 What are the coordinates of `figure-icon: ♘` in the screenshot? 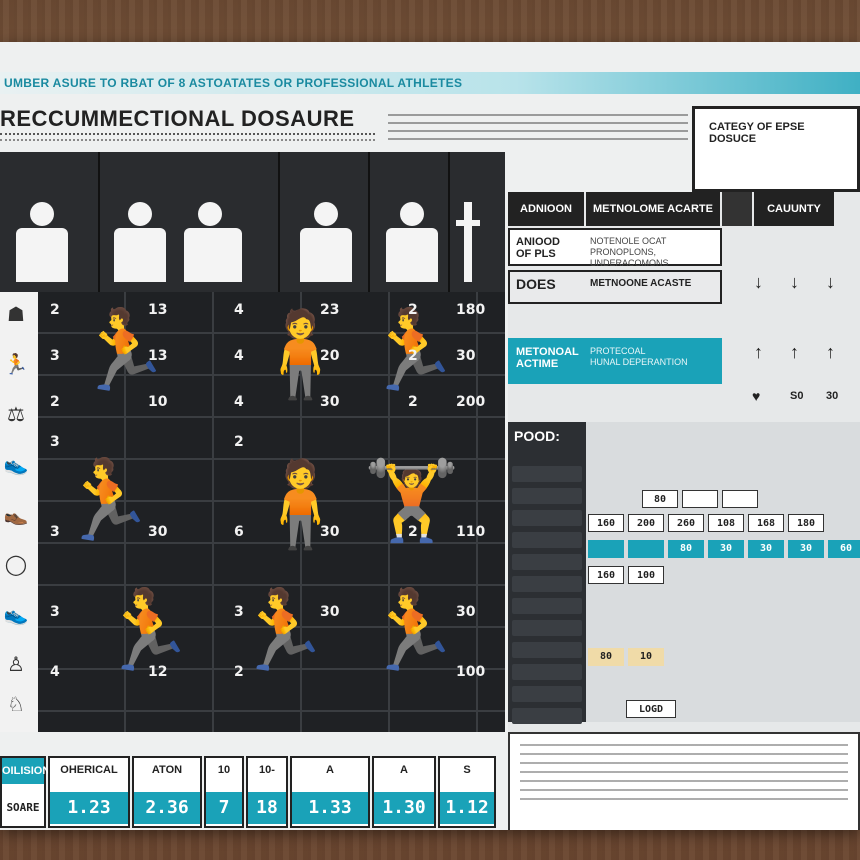 It's located at (16, 705).